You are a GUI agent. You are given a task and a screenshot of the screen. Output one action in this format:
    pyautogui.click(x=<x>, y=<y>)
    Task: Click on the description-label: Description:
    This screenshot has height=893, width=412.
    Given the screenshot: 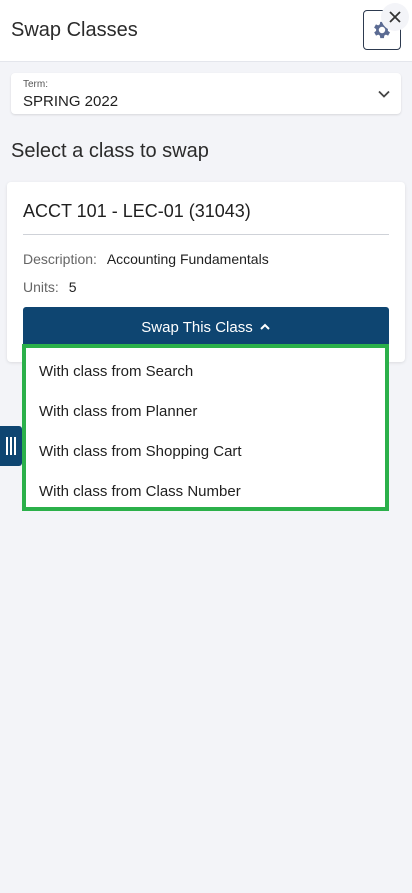 What is the action you would take?
    pyautogui.click(x=60, y=259)
    